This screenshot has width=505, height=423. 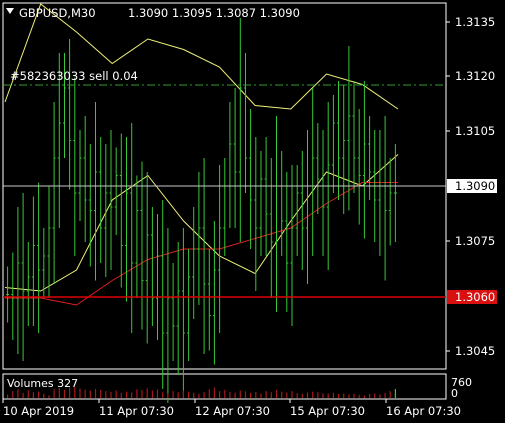 I want to click on price-tick: 1.3120, so click(x=475, y=76).